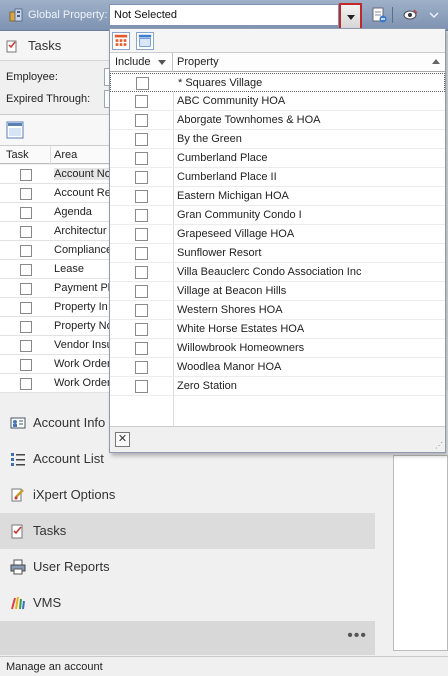 The height and width of the screenshot is (676, 448). Describe the element at coordinates (277, 177) in the screenshot. I see `list-item: Cumberland Place II` at that location.